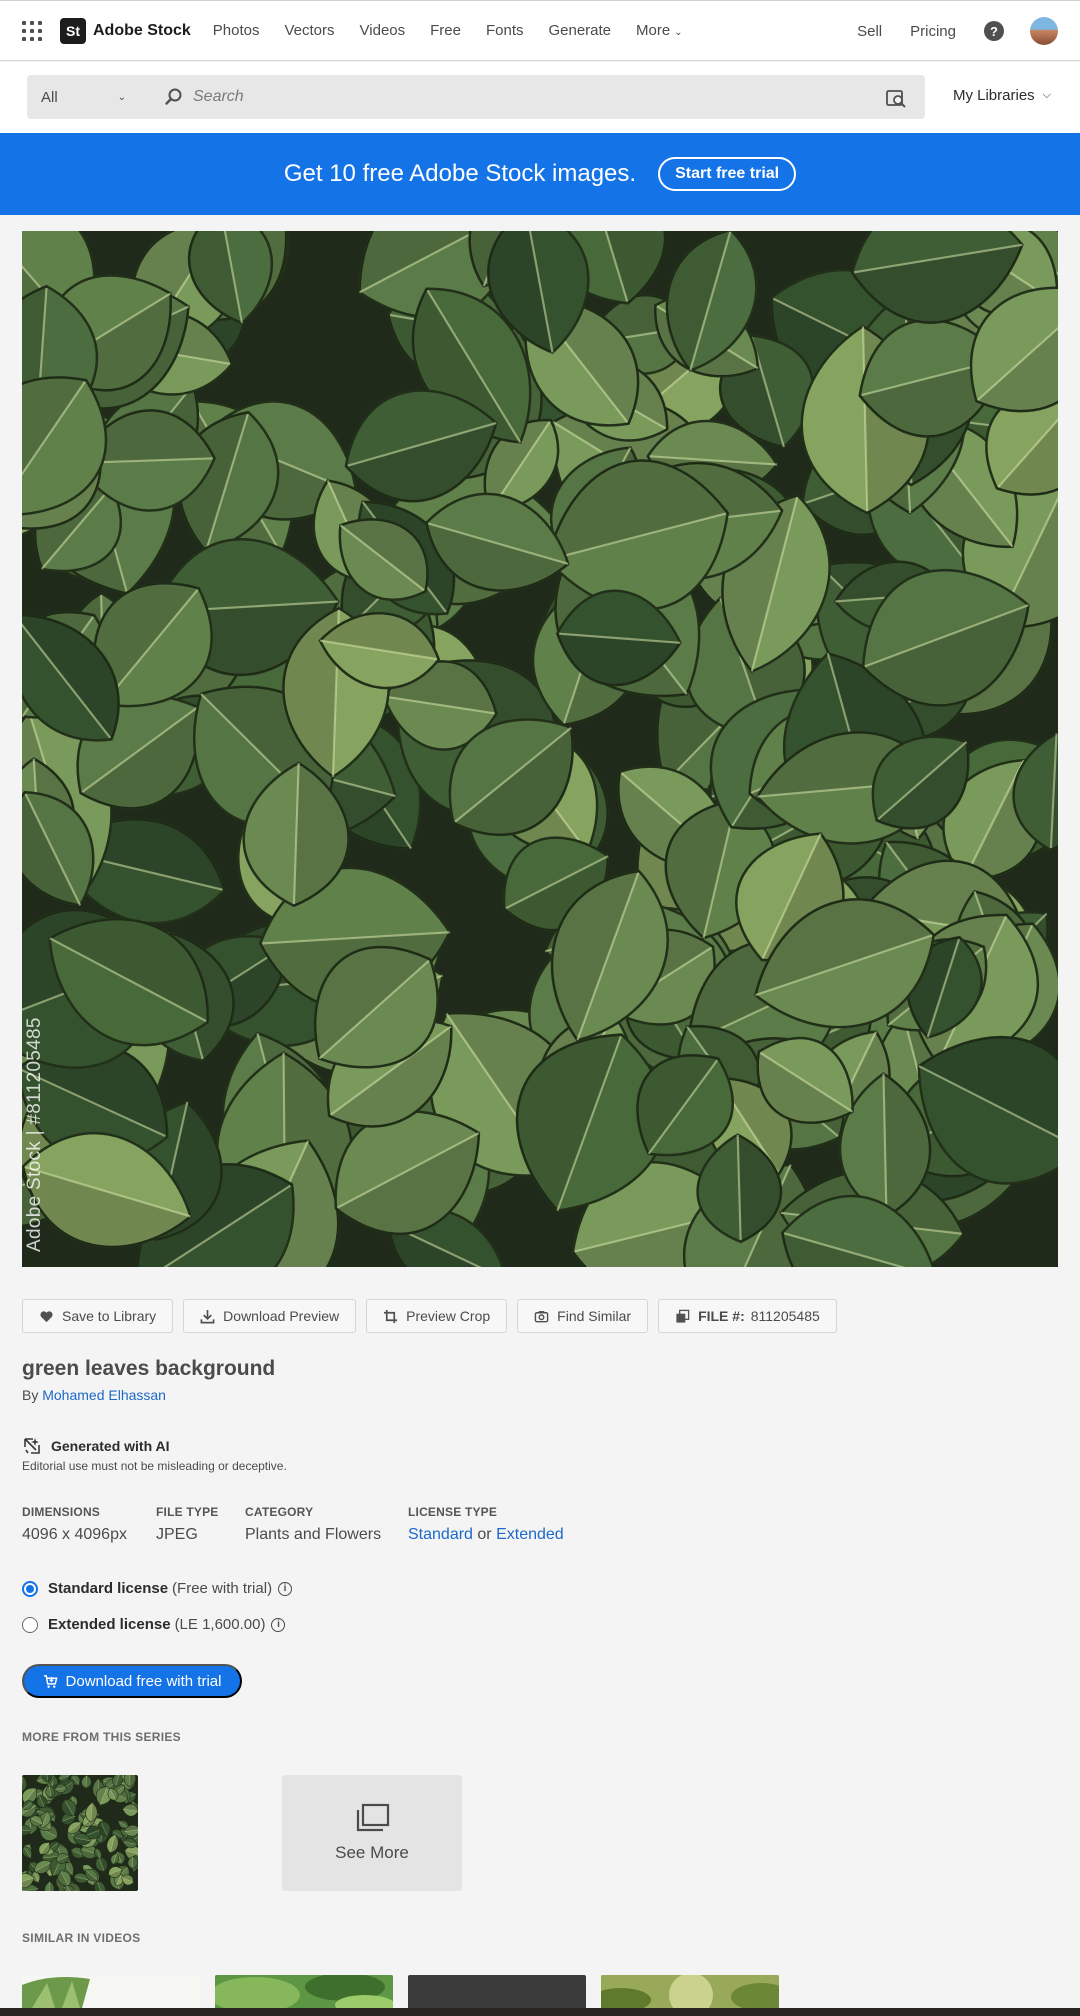 This screenshot has height=2016, width=1080. What do you see at coordinates (372, 1852) in the screenshot?
I see `see-more-label: See More` at bounding box center [372, 1852].